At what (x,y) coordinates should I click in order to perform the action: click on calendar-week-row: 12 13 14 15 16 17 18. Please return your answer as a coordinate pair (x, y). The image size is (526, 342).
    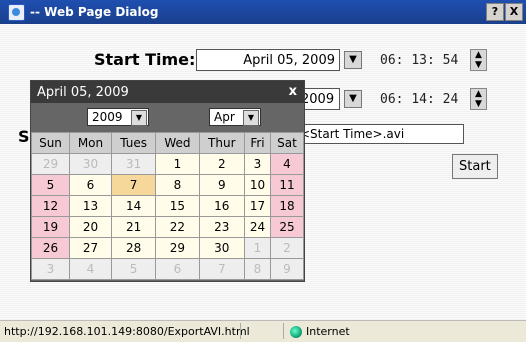
    Looking at the image, I should click on (168, 206).